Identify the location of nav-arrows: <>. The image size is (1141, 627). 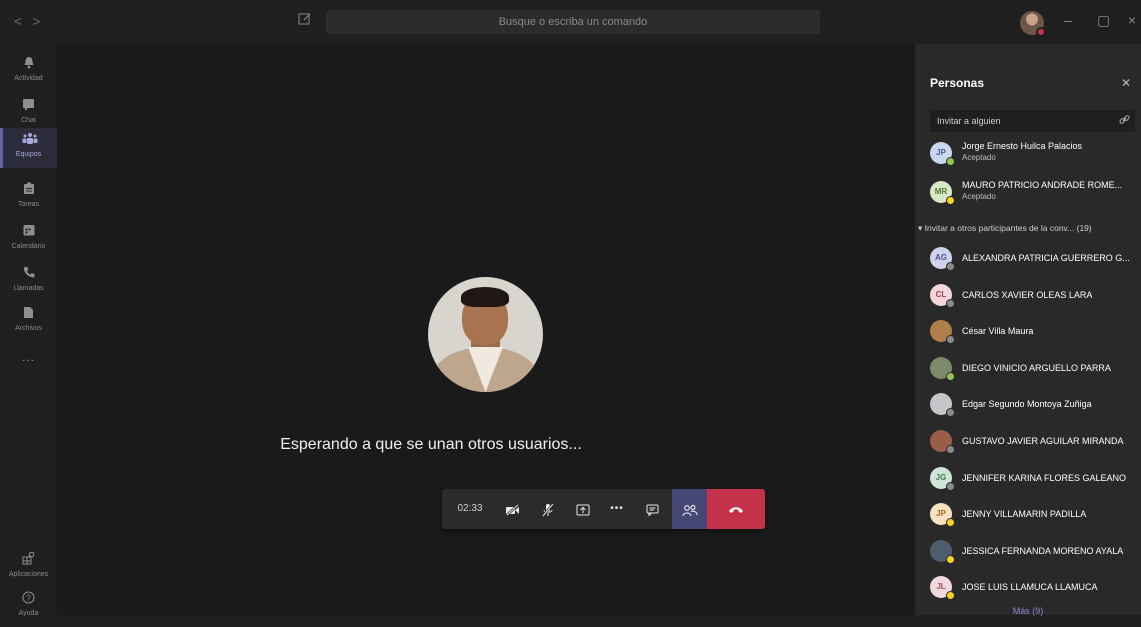
(32, 21).